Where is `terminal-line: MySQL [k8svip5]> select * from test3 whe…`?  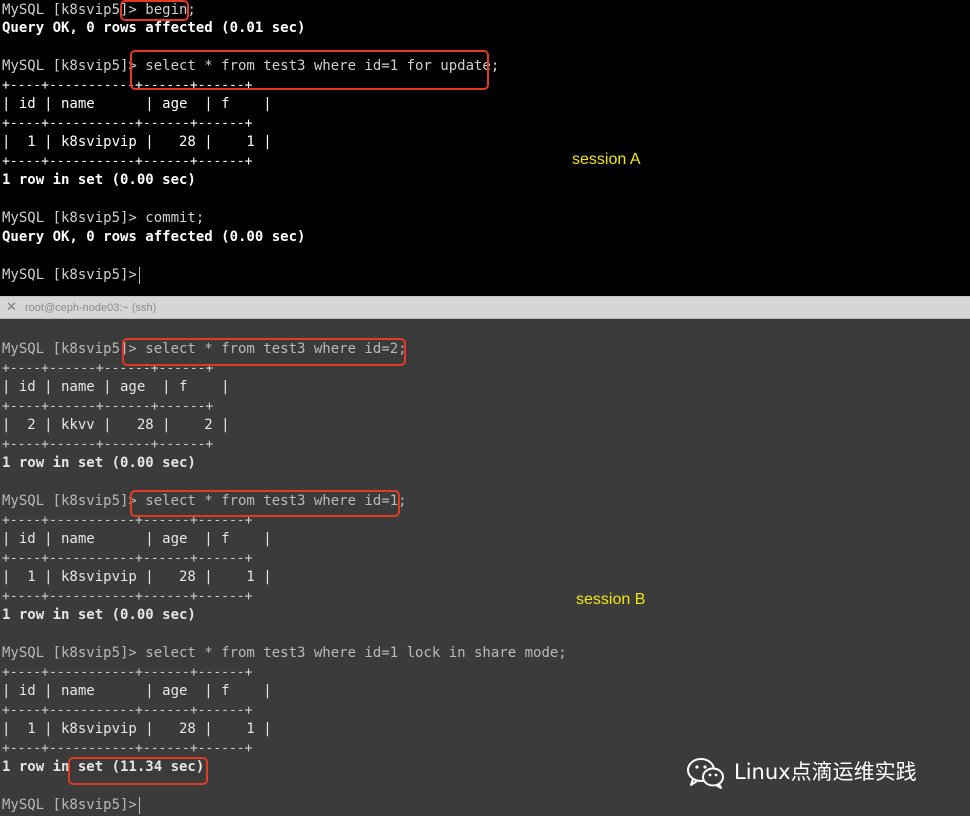 terminal-line: MySQL [k8svip5]> select * from test3 whe… is located at coordinates (284, 653).